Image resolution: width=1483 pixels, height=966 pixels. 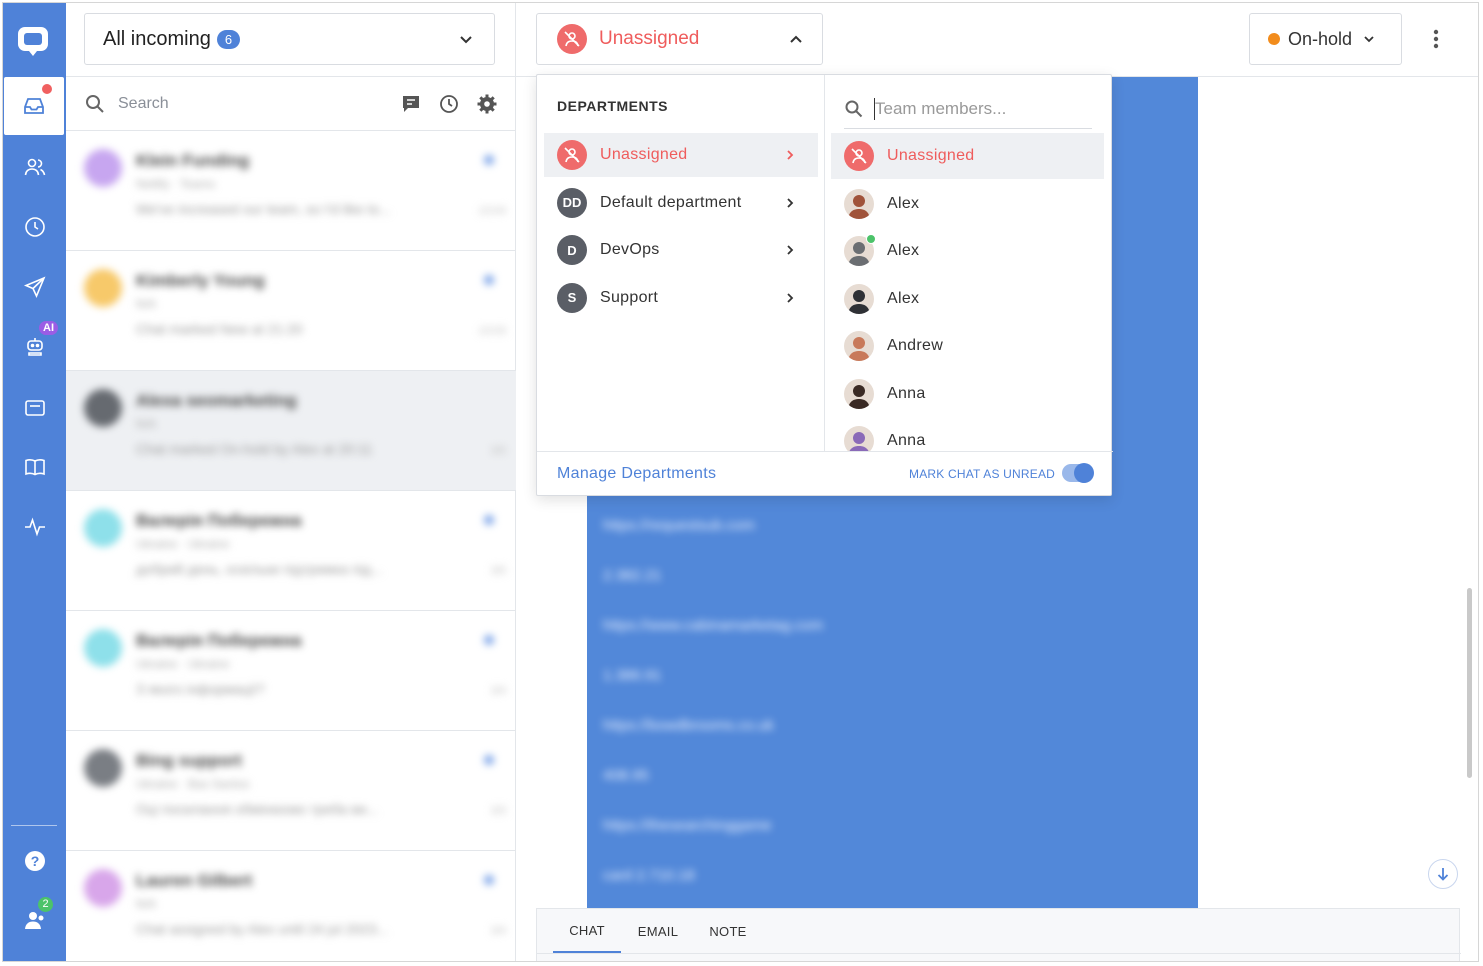 I want to click on history-icon, so click(x=449, y=104).